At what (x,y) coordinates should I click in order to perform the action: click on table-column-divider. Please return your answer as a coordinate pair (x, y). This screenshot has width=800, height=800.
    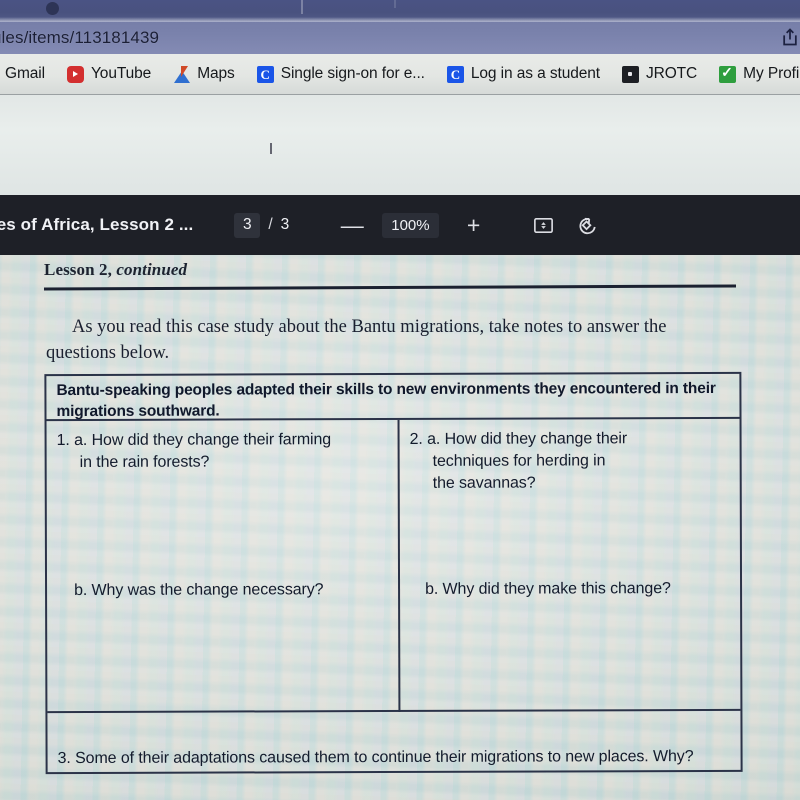
    Looking at the image, I should click on (399, 565).